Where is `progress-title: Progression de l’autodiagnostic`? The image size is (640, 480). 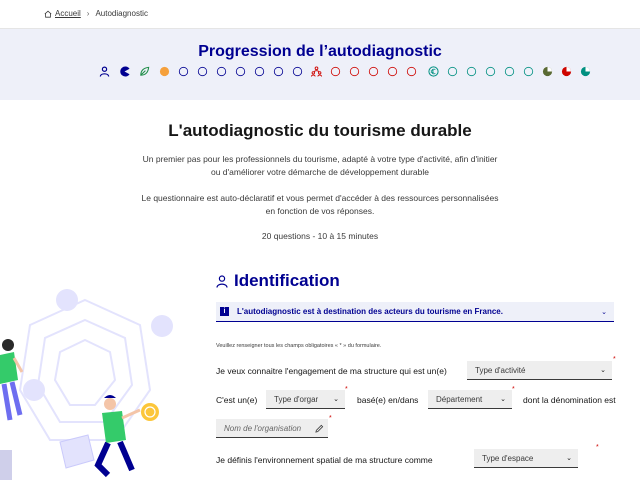
progress-title: Progression de l’autodiagnostic is located at coordinates (320, 51).